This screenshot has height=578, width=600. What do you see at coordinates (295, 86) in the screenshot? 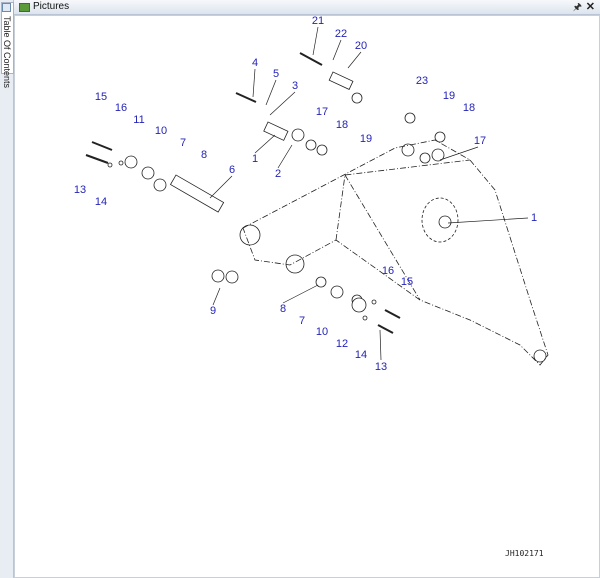
I see `callout-label: 3` at bounding box center [295, 86].